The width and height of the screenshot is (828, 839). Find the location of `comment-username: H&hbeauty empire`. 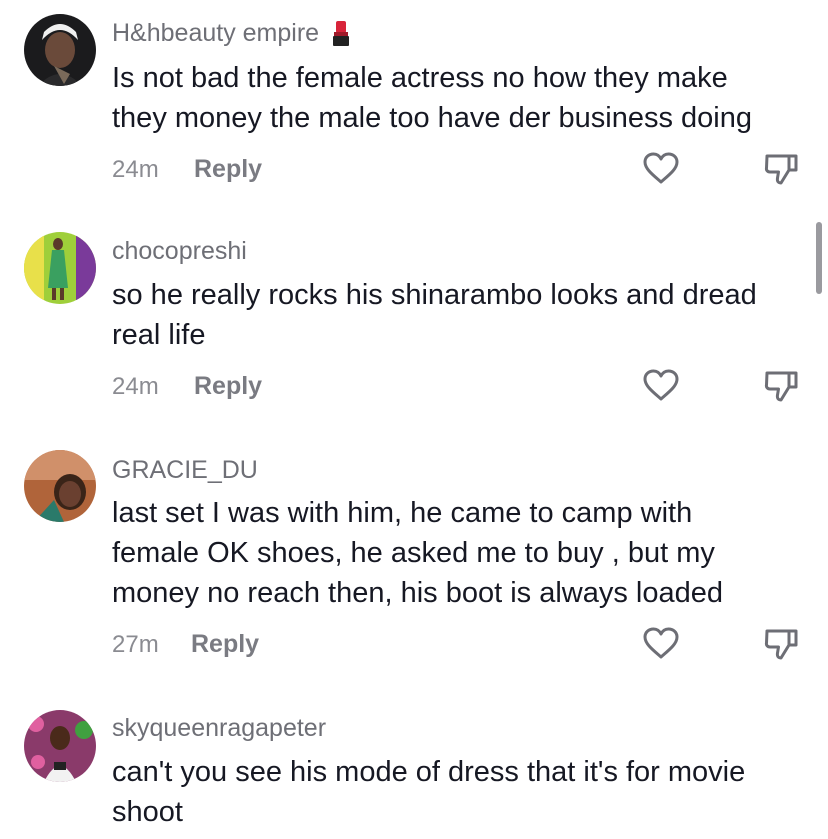

comment-username: H&hbeauty empire is located at coordinates (232, 33).